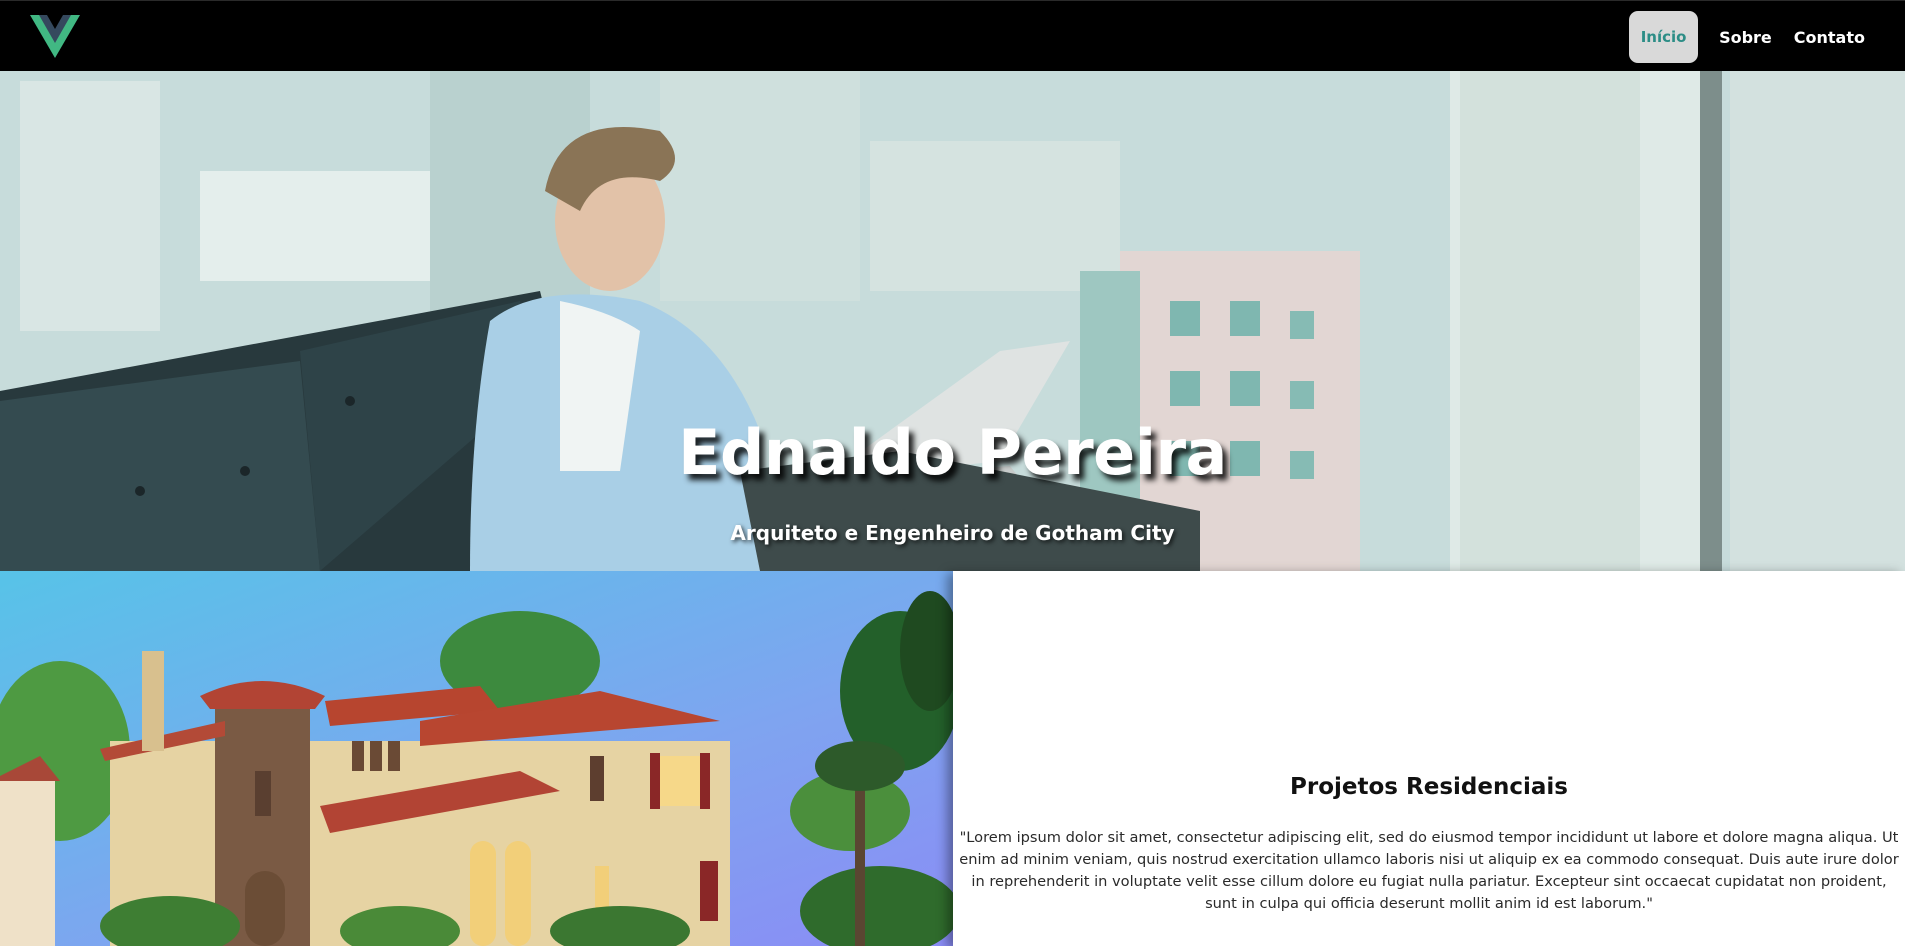 This screenshot has height=946, width=1905. What do you see at coordinates (952, 533) in the screenshot?
I see `hero-subtitle: Arquiteto e Engenheiro de Gotham City` at bounding box center [952, 533].